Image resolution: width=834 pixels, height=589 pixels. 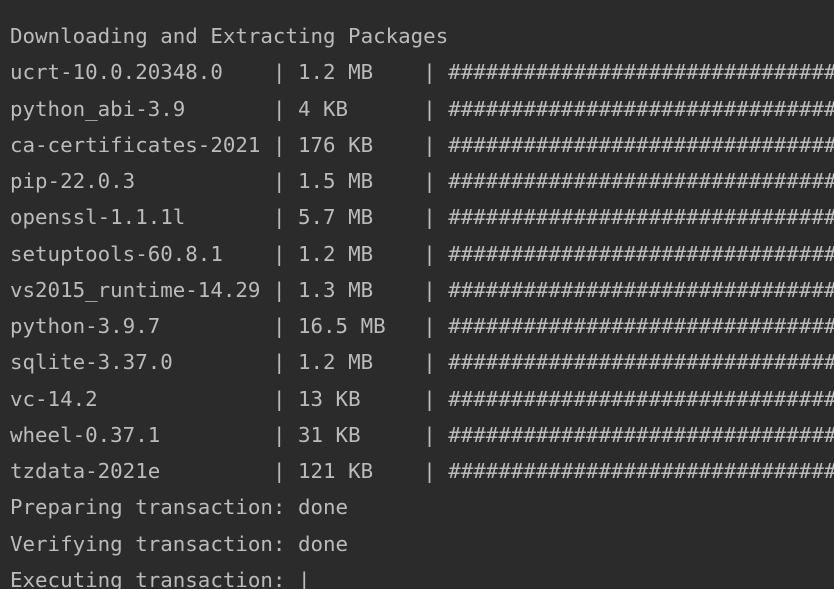 What do you see at coordinates (360, 471) in the screenshot?
I see `package-size: 121 KB` at bounding box center [360, 471].